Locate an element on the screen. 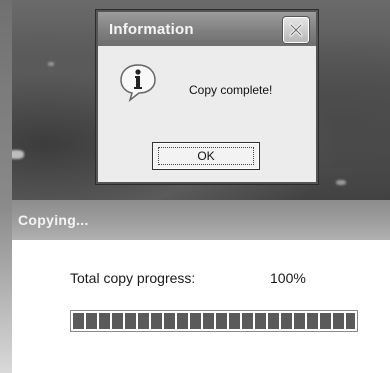  progress-label: Total copy progress: is located at coordinates (133, 278).